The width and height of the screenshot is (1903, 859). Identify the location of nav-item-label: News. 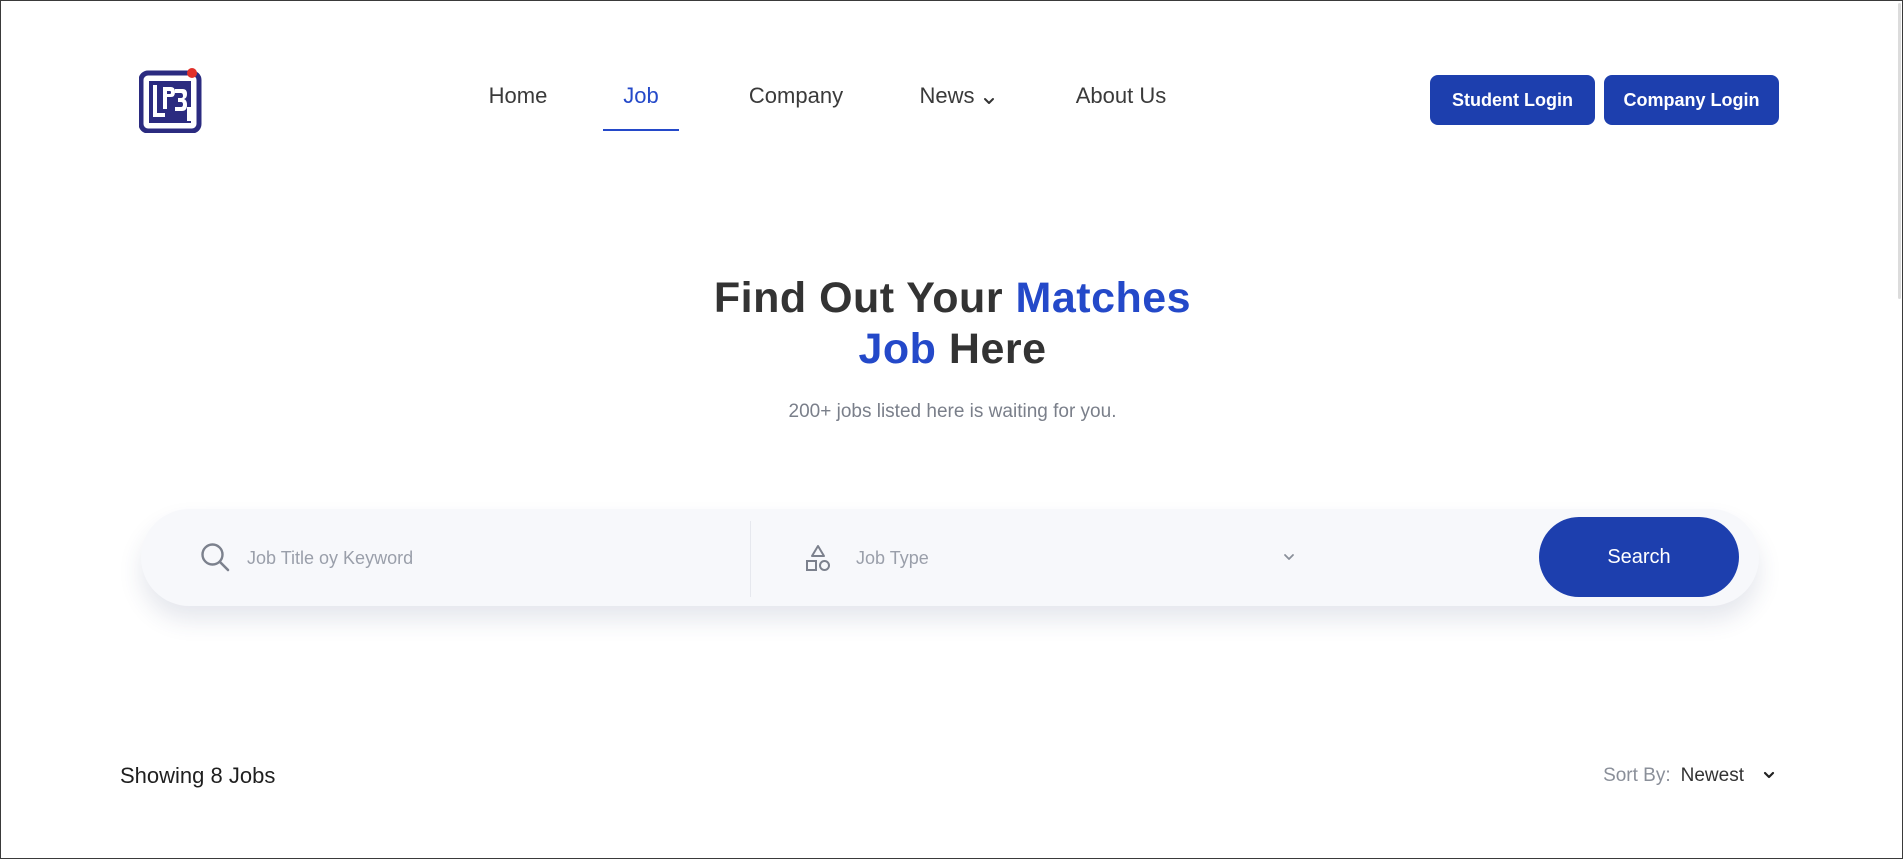
(947, 95).